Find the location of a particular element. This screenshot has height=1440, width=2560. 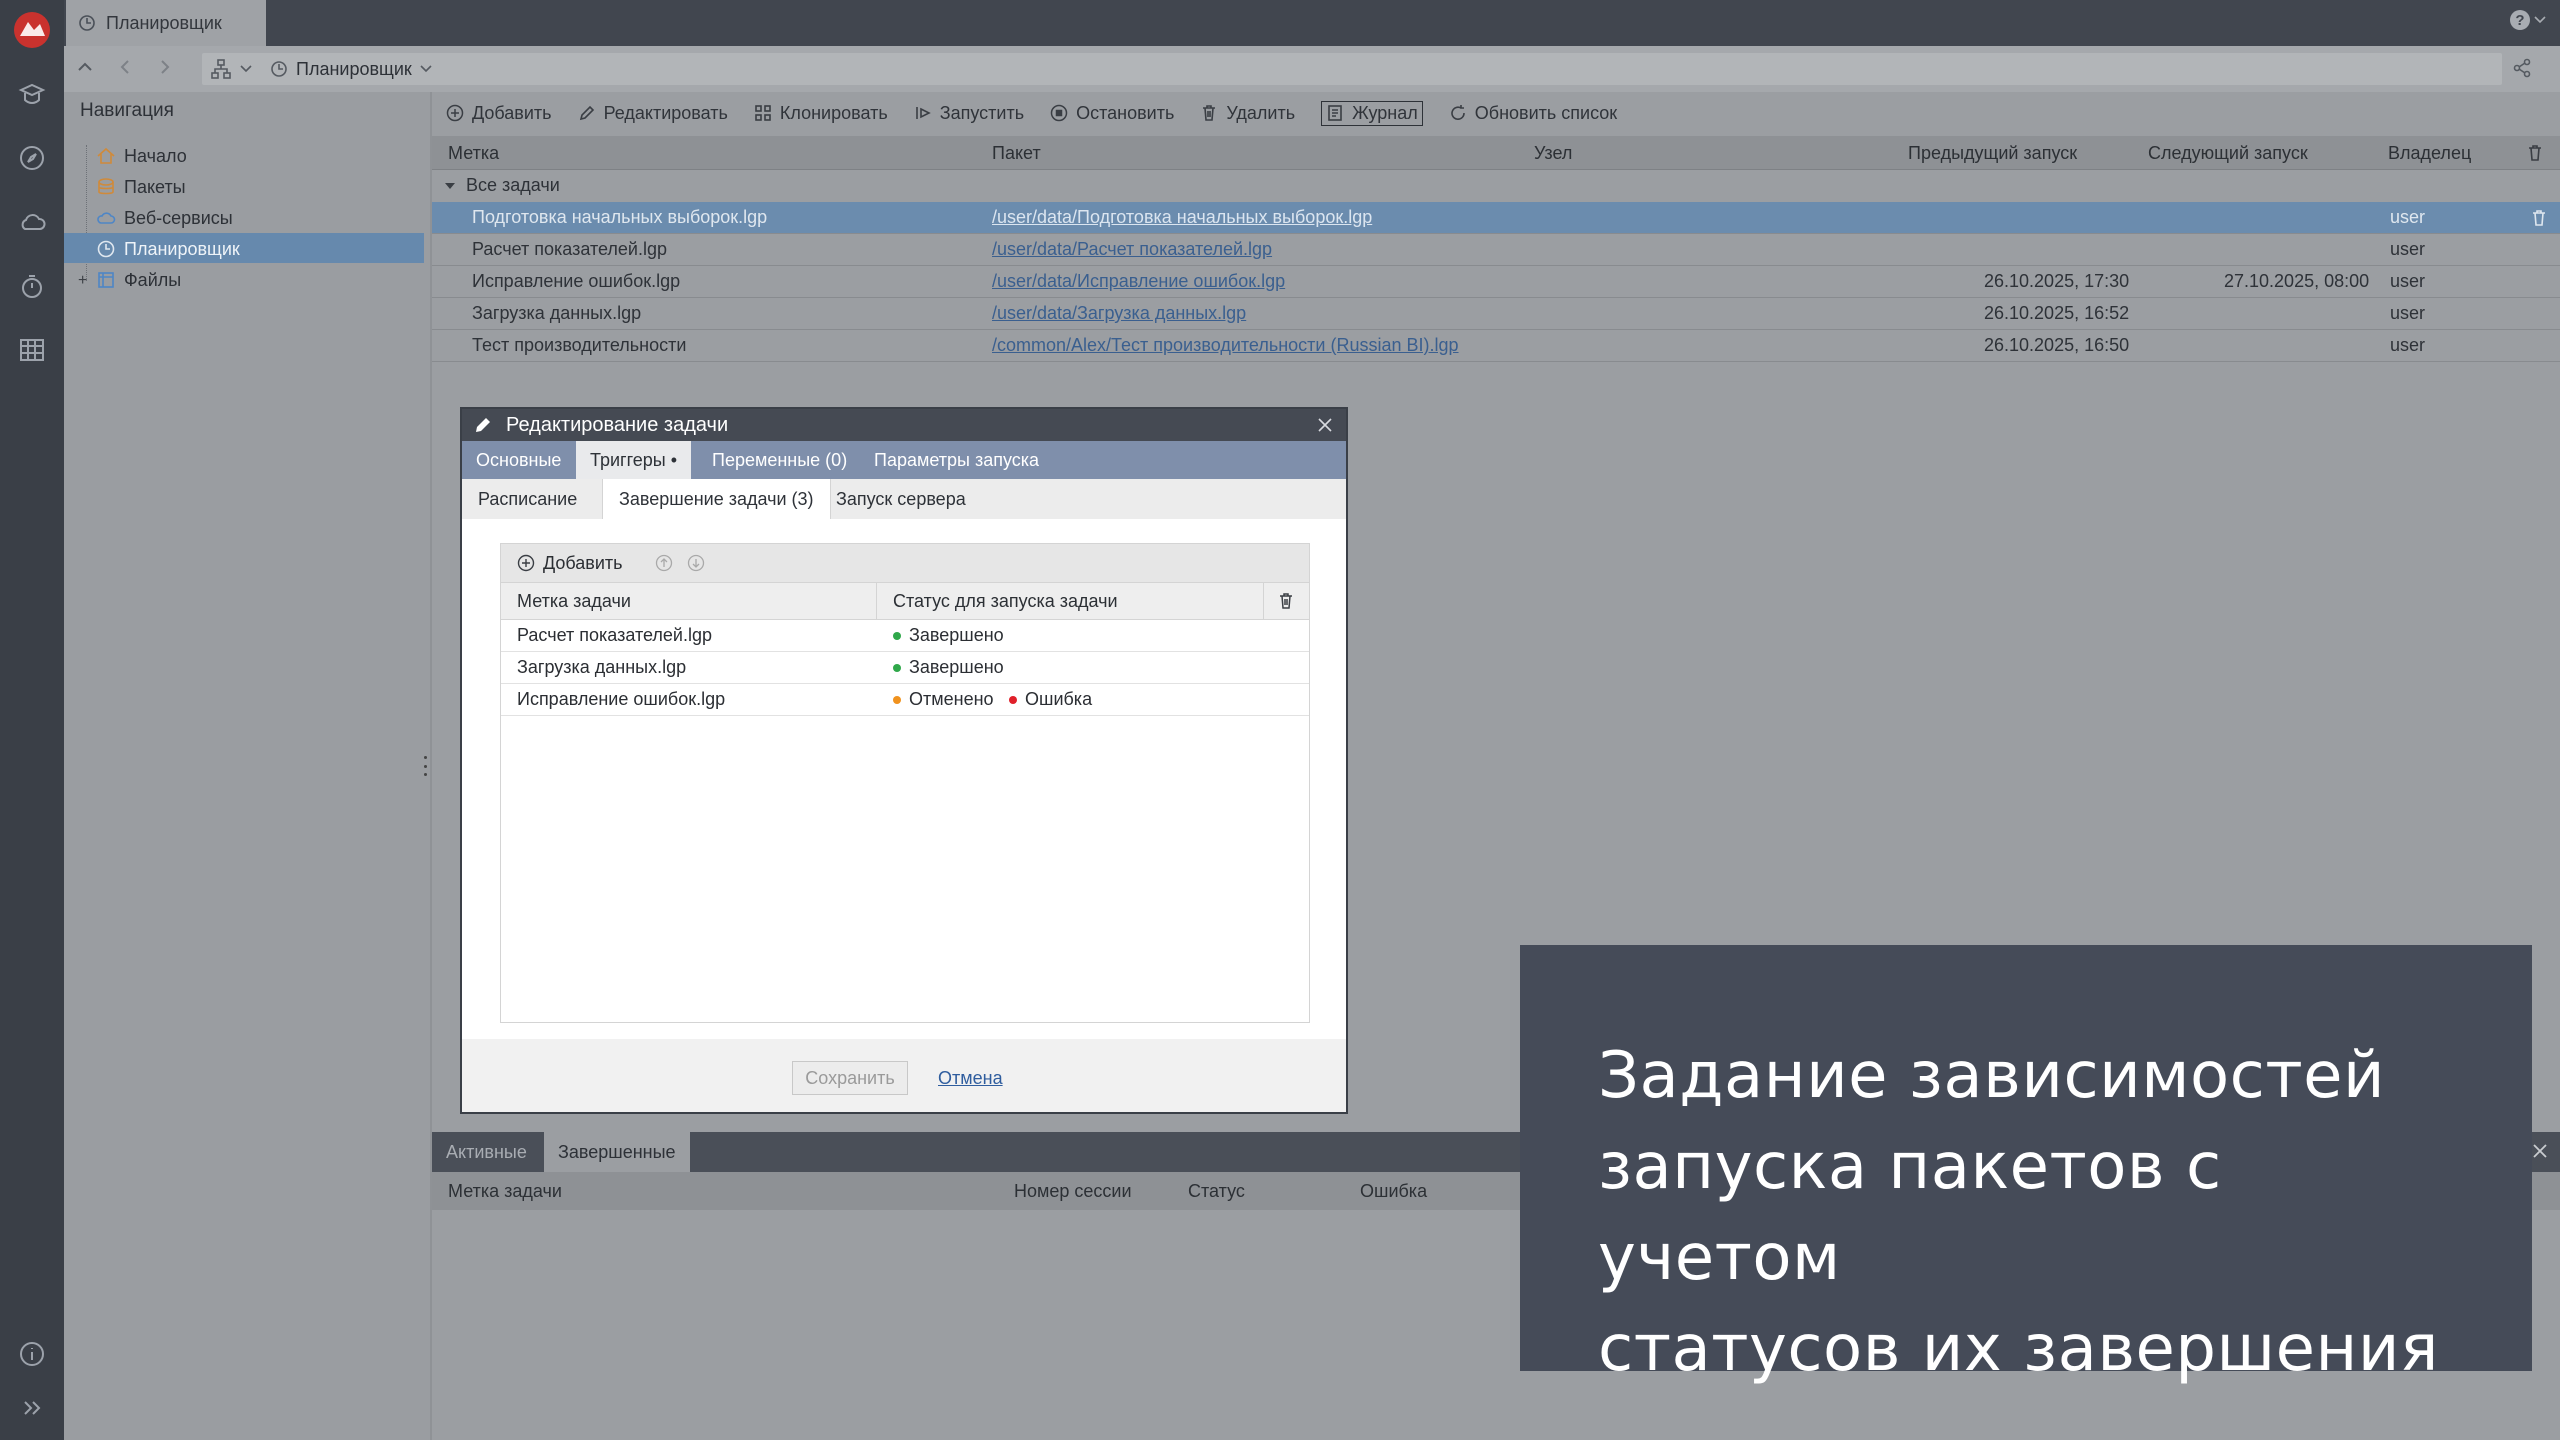

up-arrow-icon is located at coordinates (85, 67).